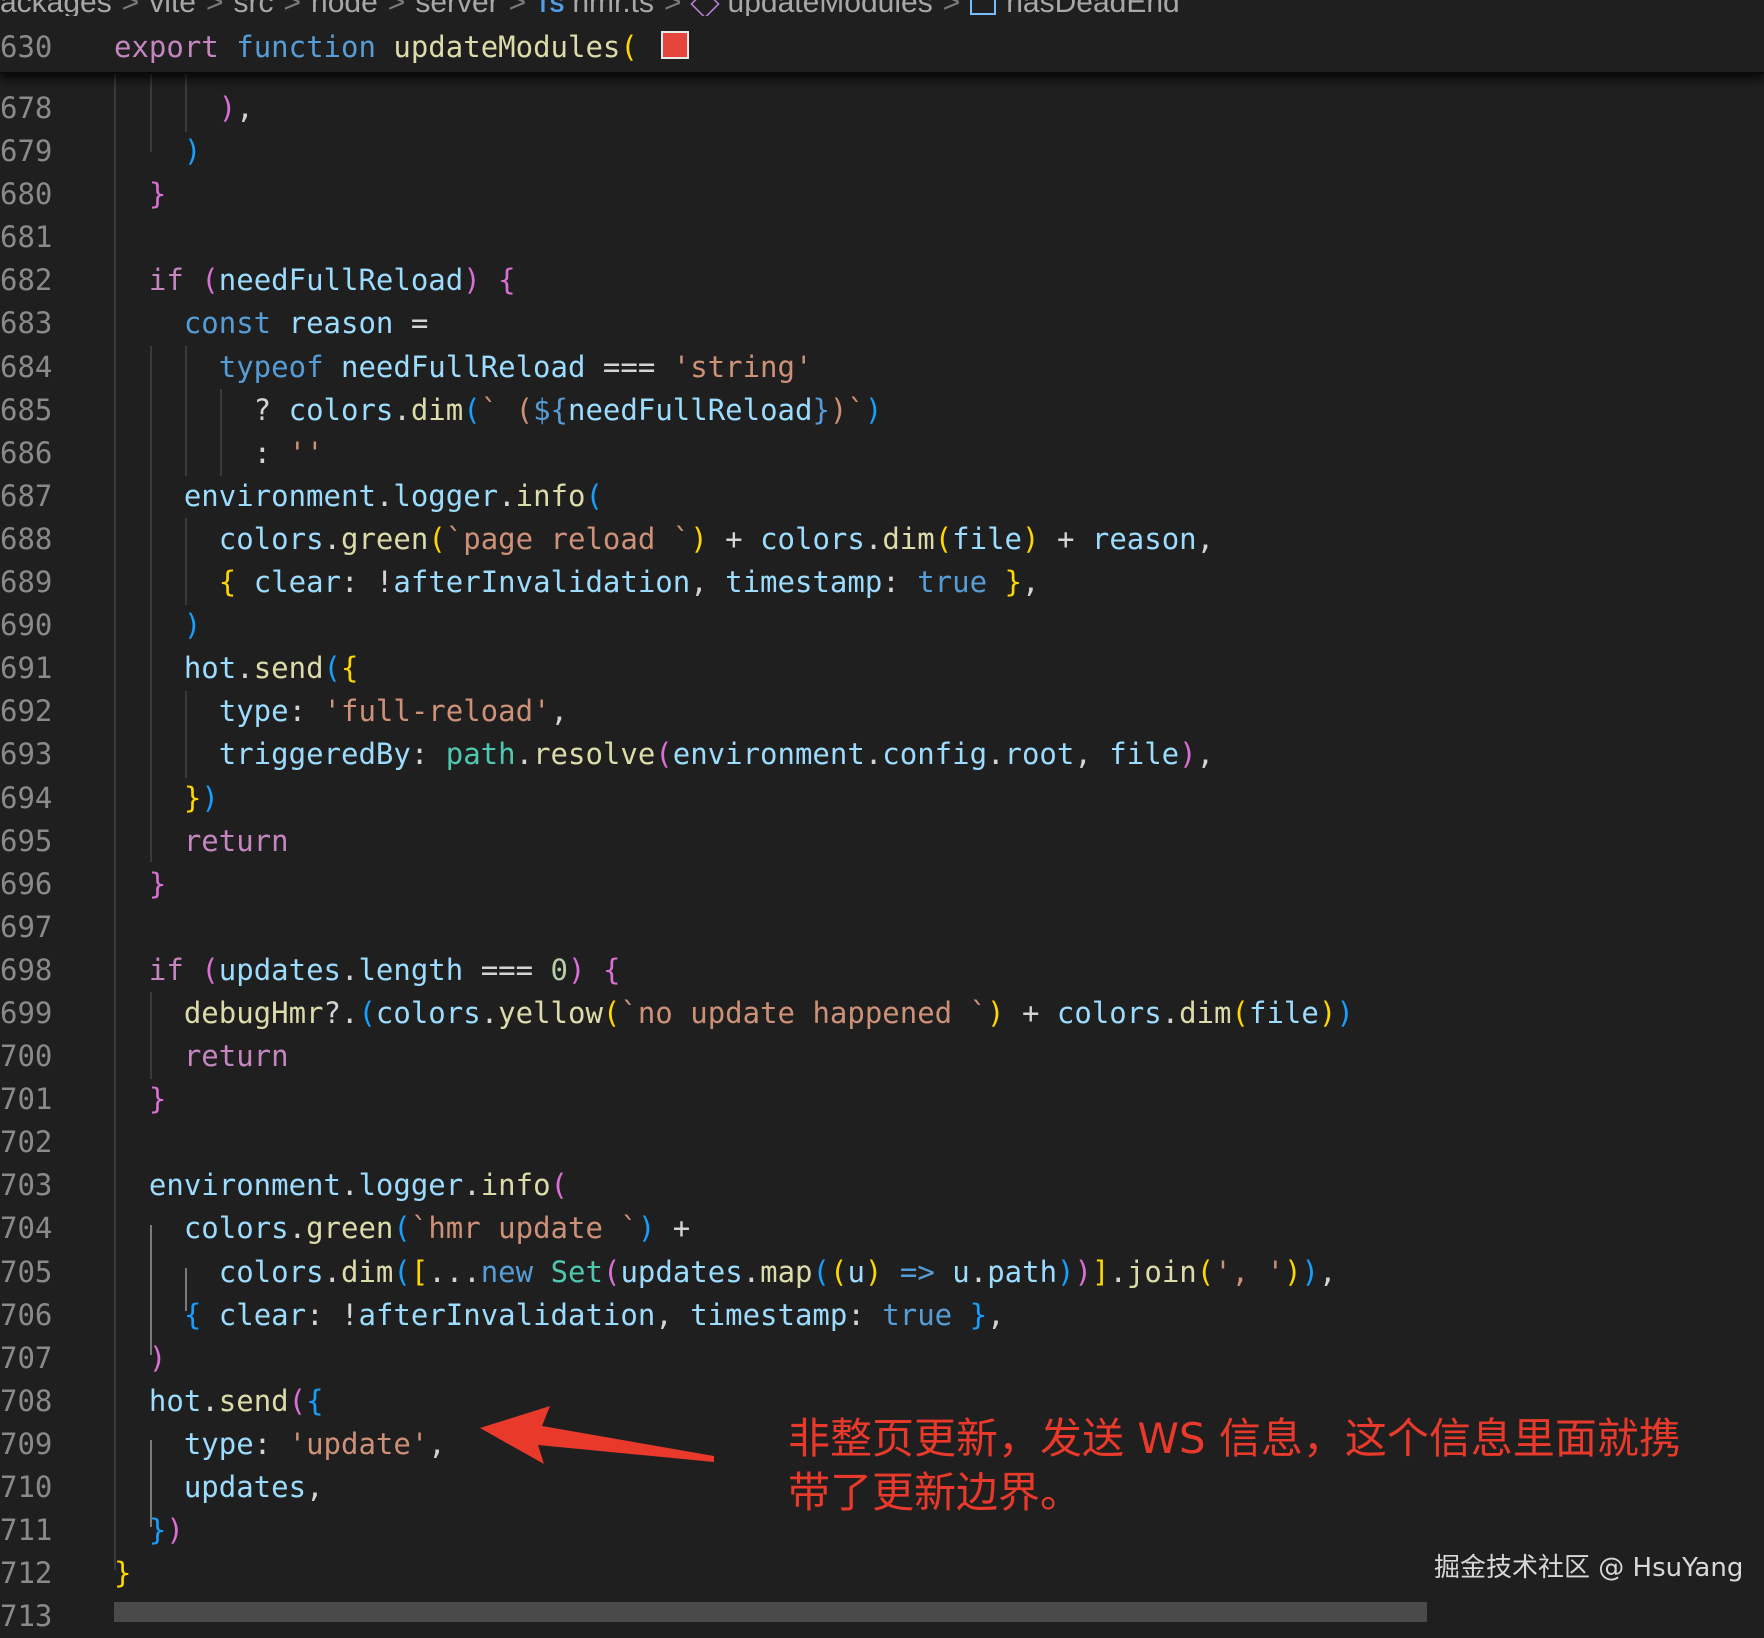 This screenshot has height=1638, width=1764. Describe the element at coordinates (172, 8) in the screenshot. I see `breadcrumb-item-vite: vite` at that location.